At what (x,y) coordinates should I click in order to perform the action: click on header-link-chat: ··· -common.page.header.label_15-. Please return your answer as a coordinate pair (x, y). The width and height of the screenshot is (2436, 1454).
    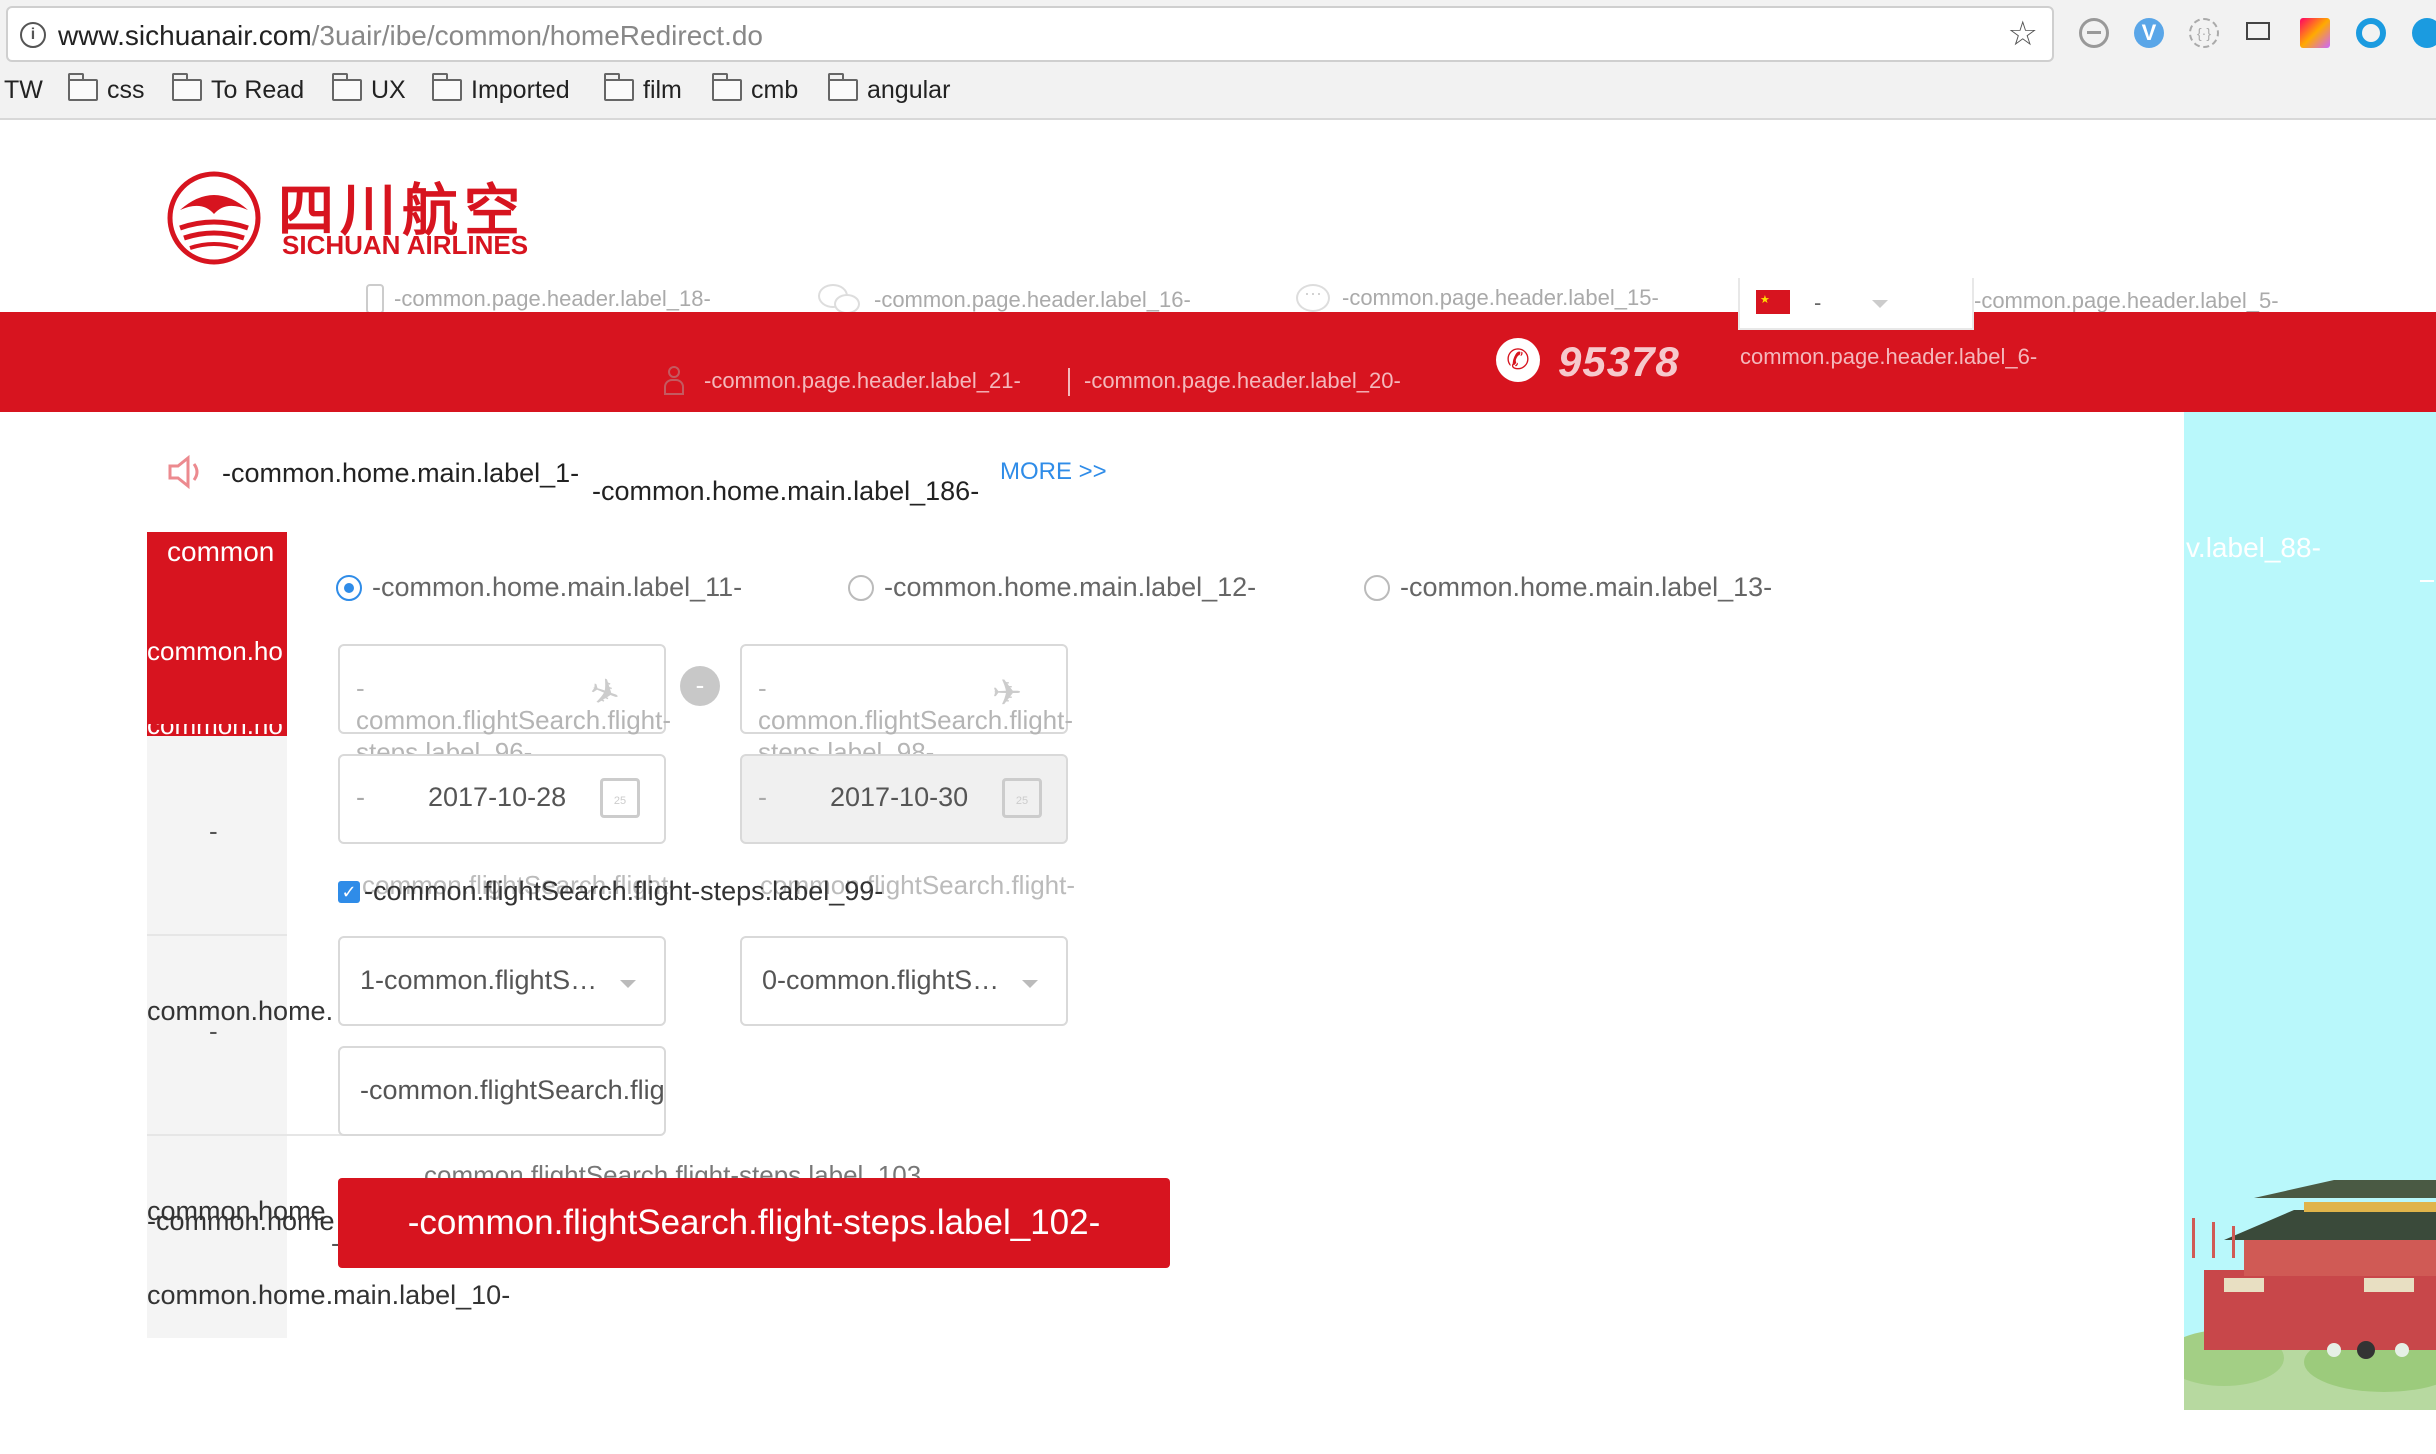
    Looking at the image, I should click on (1477, 298).